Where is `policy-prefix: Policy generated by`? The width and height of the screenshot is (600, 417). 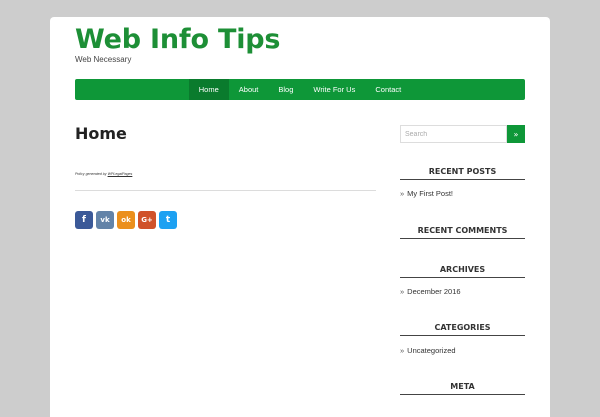 policy-prefix: Policy generated by is located at coordinates (91, 174).